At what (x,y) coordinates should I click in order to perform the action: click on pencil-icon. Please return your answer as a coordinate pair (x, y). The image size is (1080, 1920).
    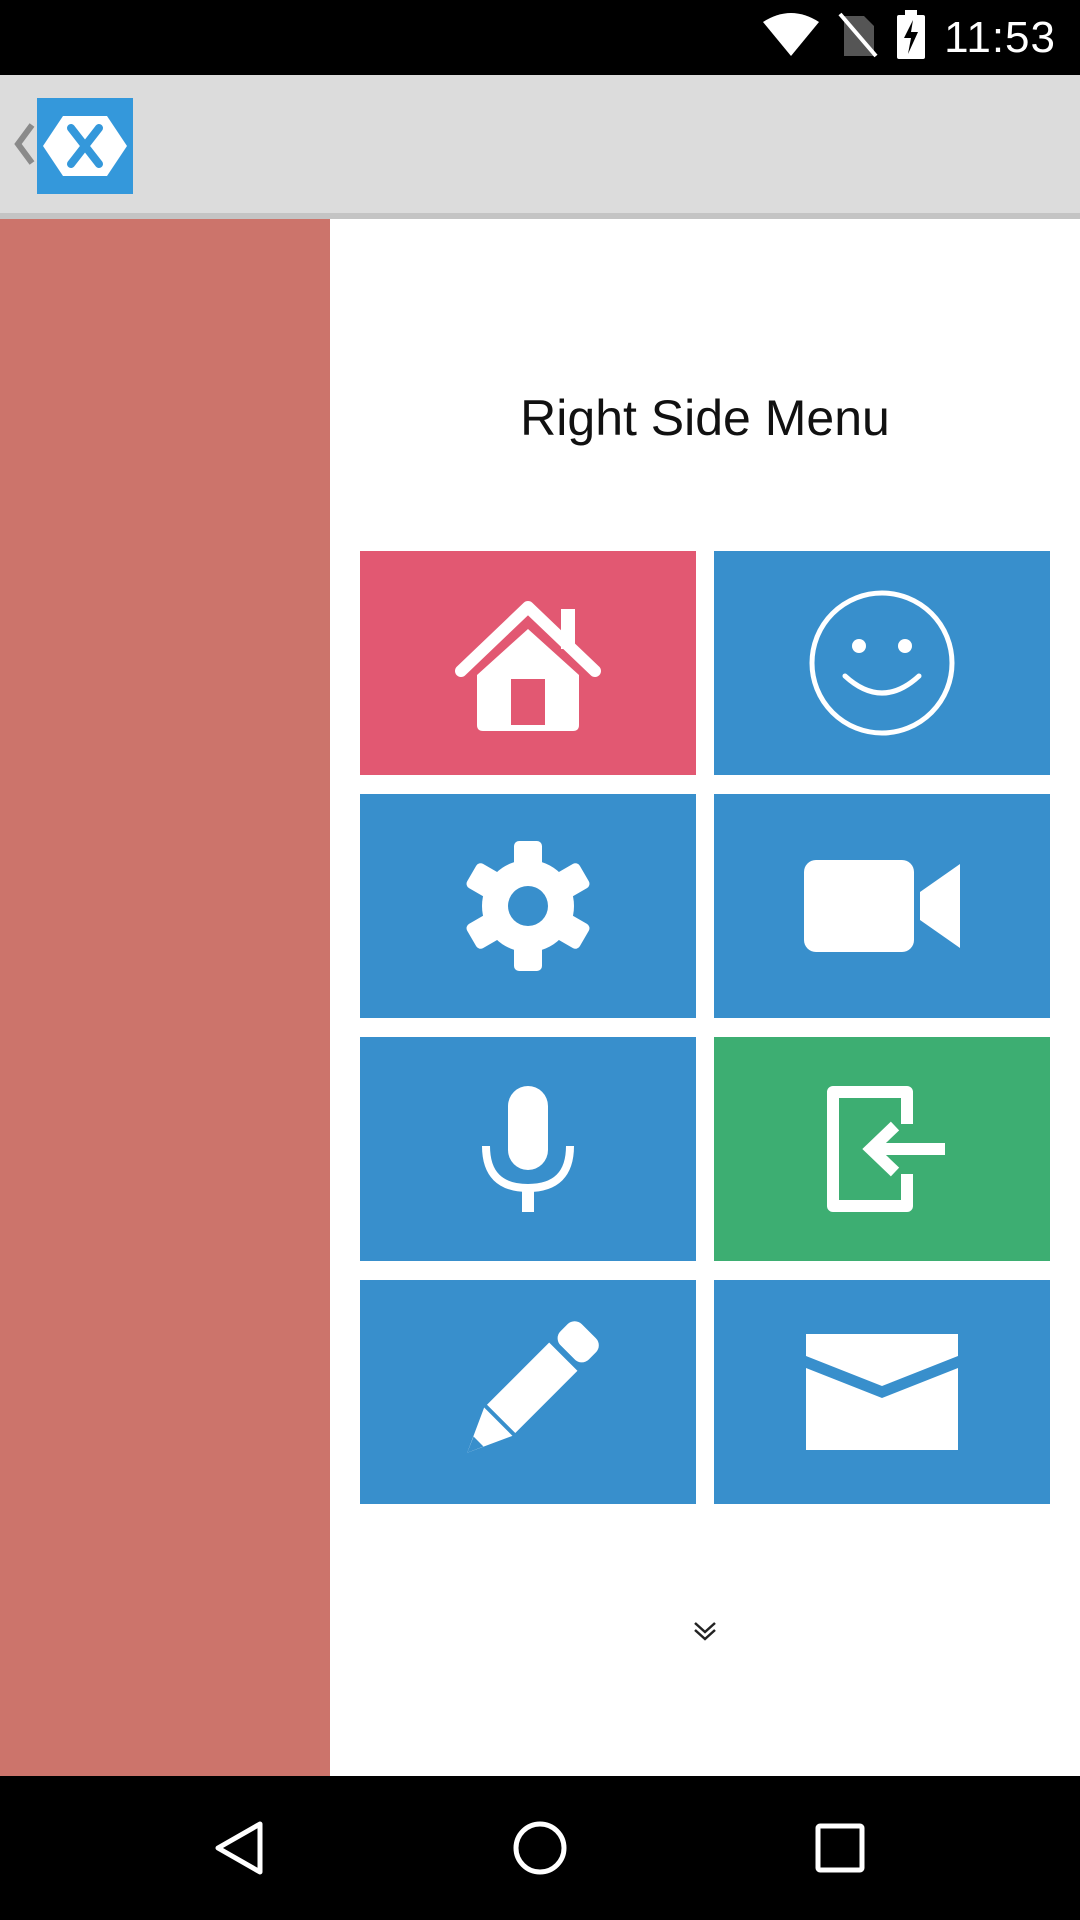
    Looking at the image, I should click on (528, 1392).